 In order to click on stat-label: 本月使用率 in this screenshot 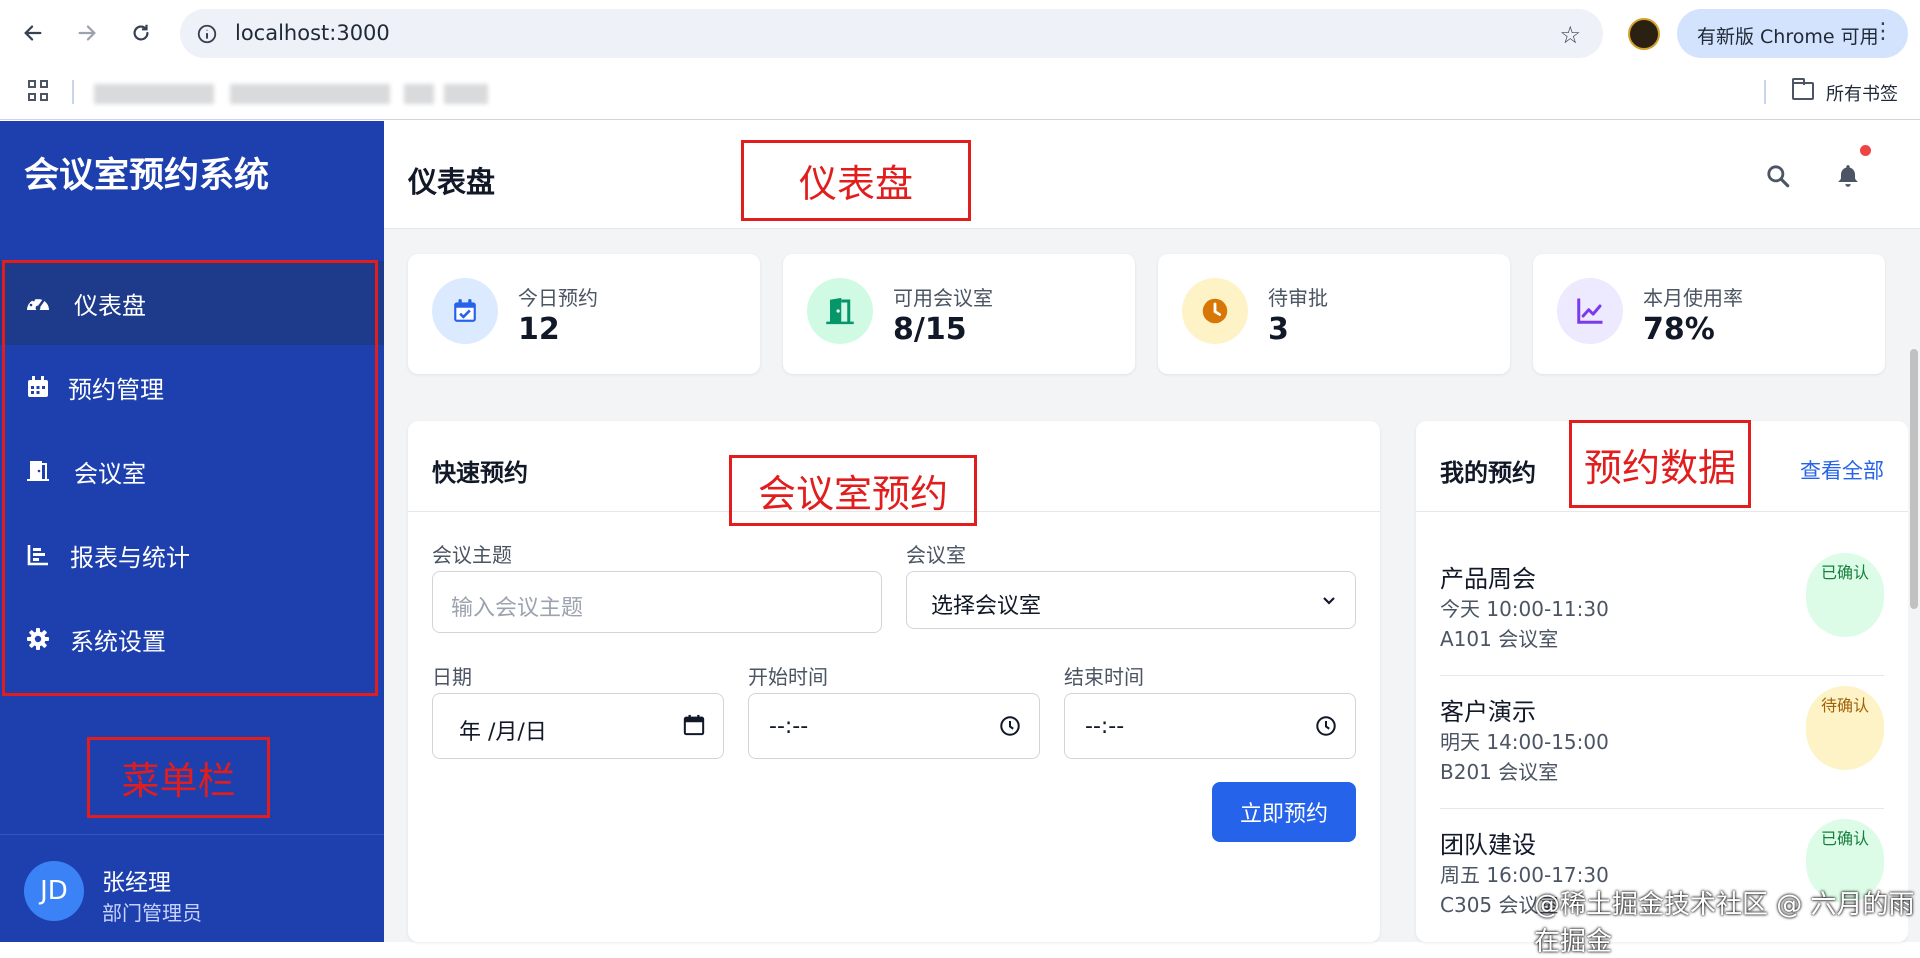, I will do `click(1693, 298)`.